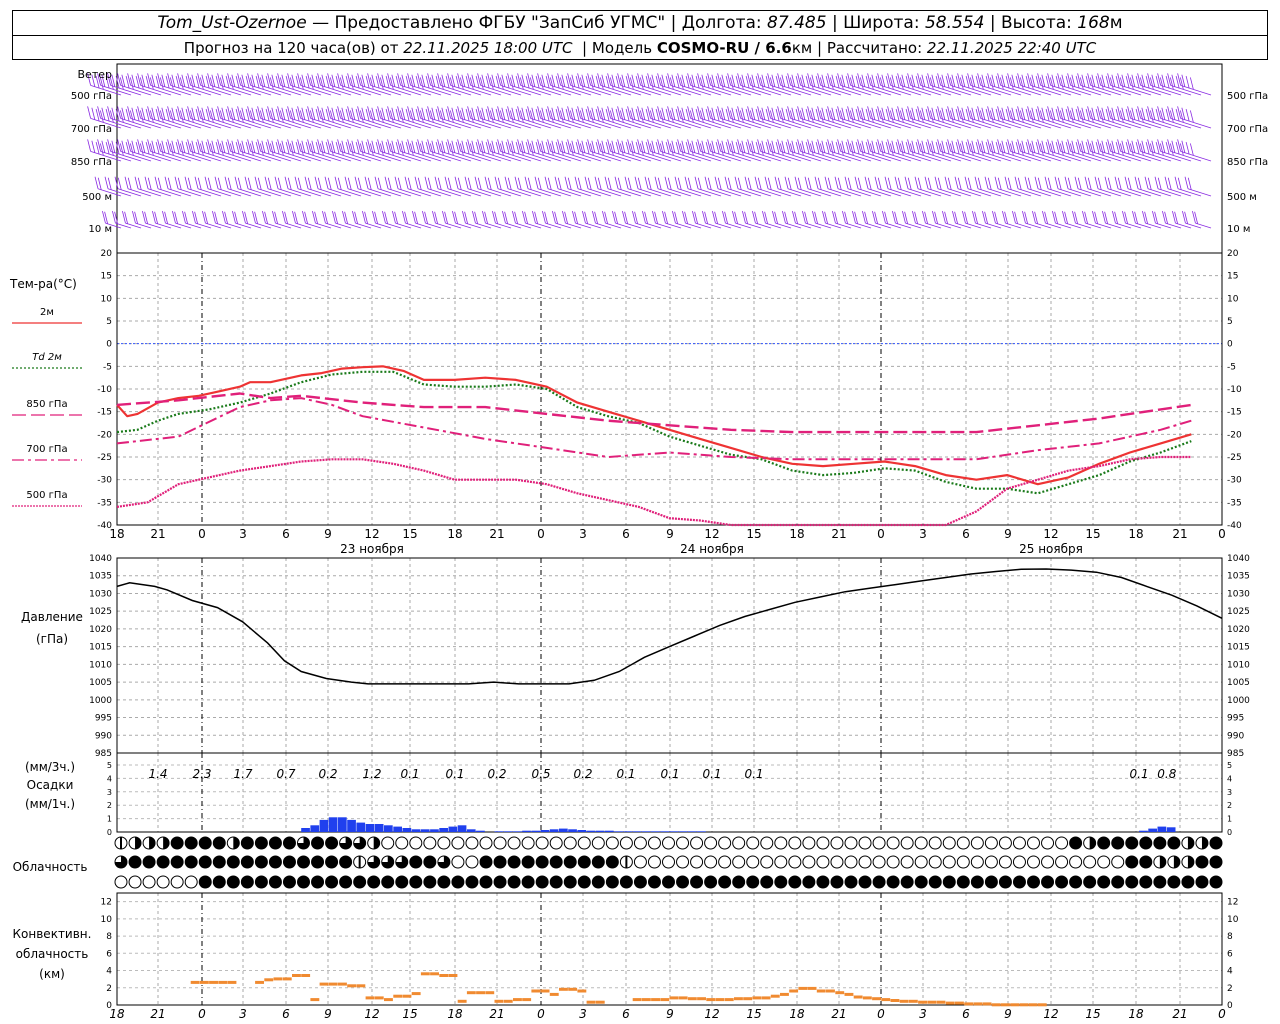 The height and width of the screenshot is (1024, 1280). What do you see at coordinates (103, 754) in the screenshot?
I see `pres-tick-left: 985` at bounding box center [103, 754].